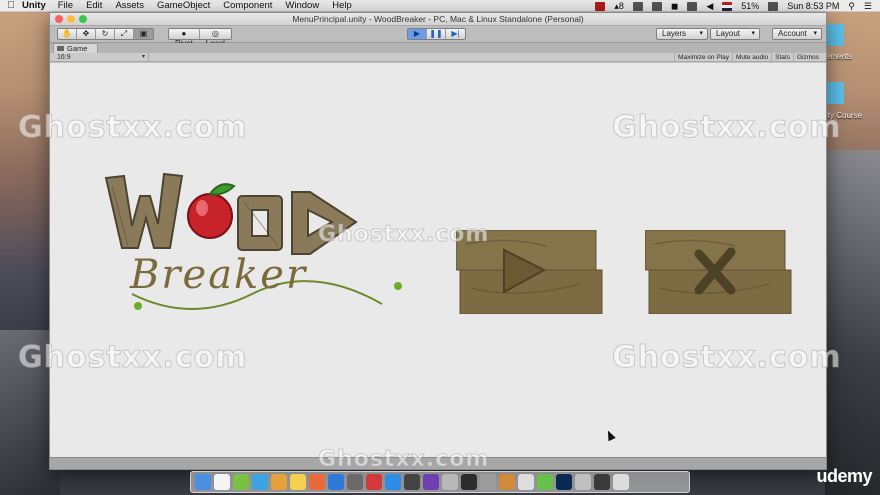 The image size is (880, 495). I want to click on game-view-options: Maximize on Play Mute audio Stats Gizmos, so click(748, 57).